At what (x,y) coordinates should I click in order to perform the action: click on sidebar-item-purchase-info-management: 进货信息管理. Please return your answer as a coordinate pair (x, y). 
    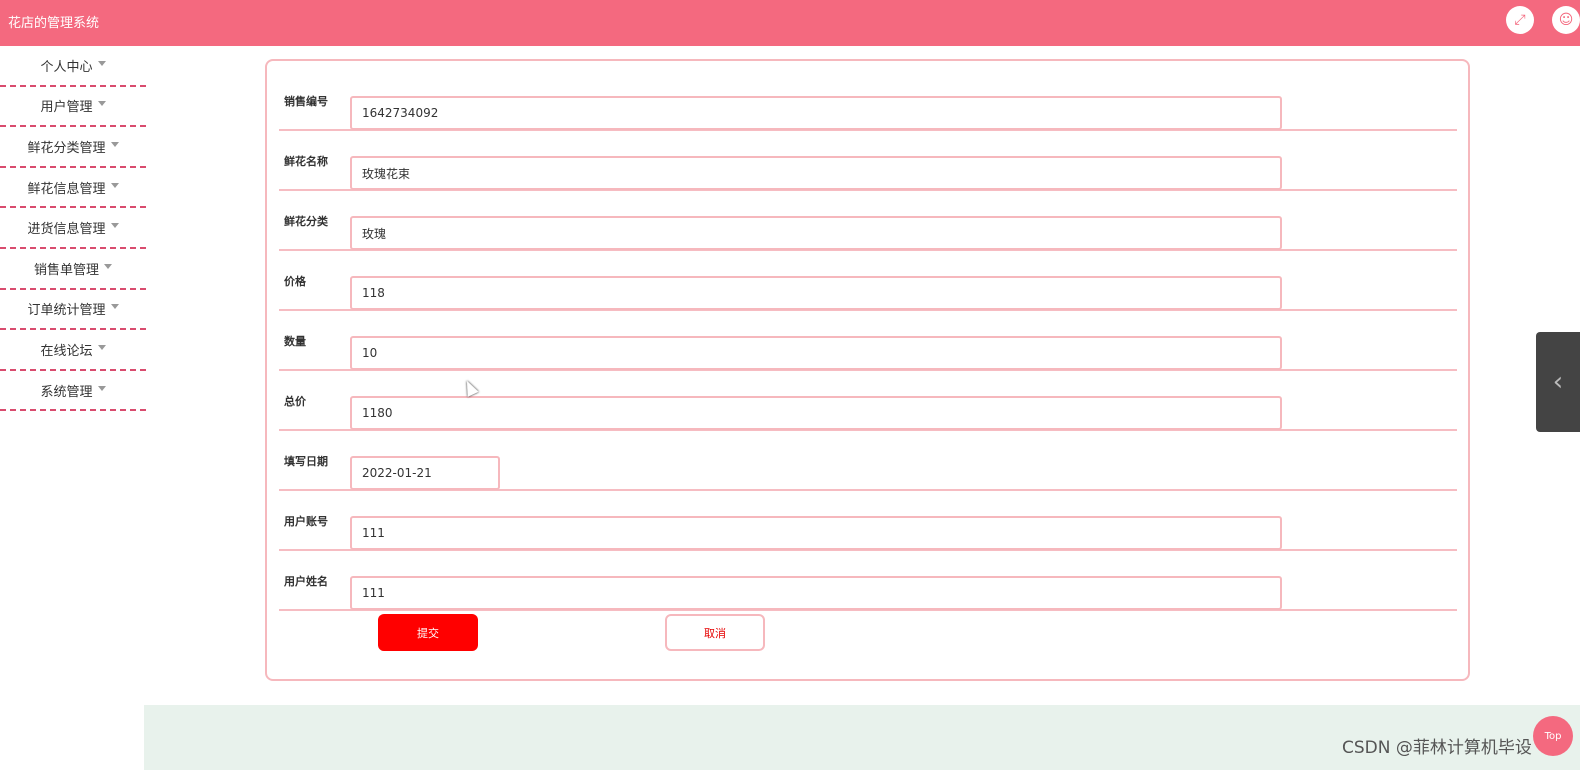
    Looking at the image, I should click on (73, 228).